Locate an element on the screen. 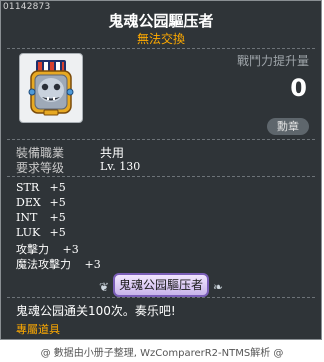 The image size is (324, 362). ghost-medal-icon is located at coordinates (51, 88).